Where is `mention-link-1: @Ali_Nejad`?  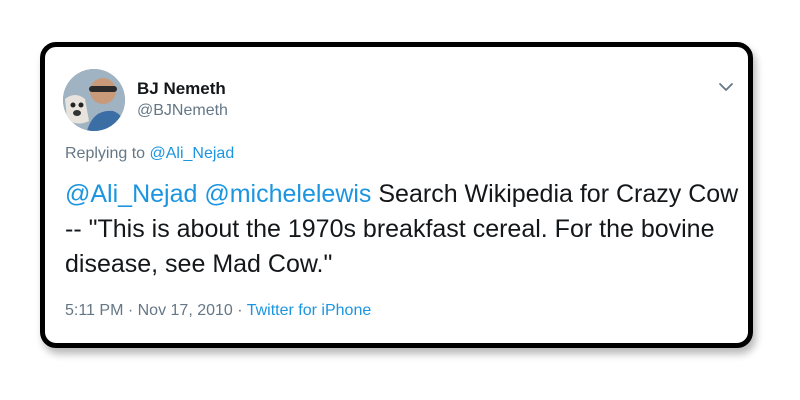 mention-link-1: @Ali_Nejad is located at coordinates (131, 194).